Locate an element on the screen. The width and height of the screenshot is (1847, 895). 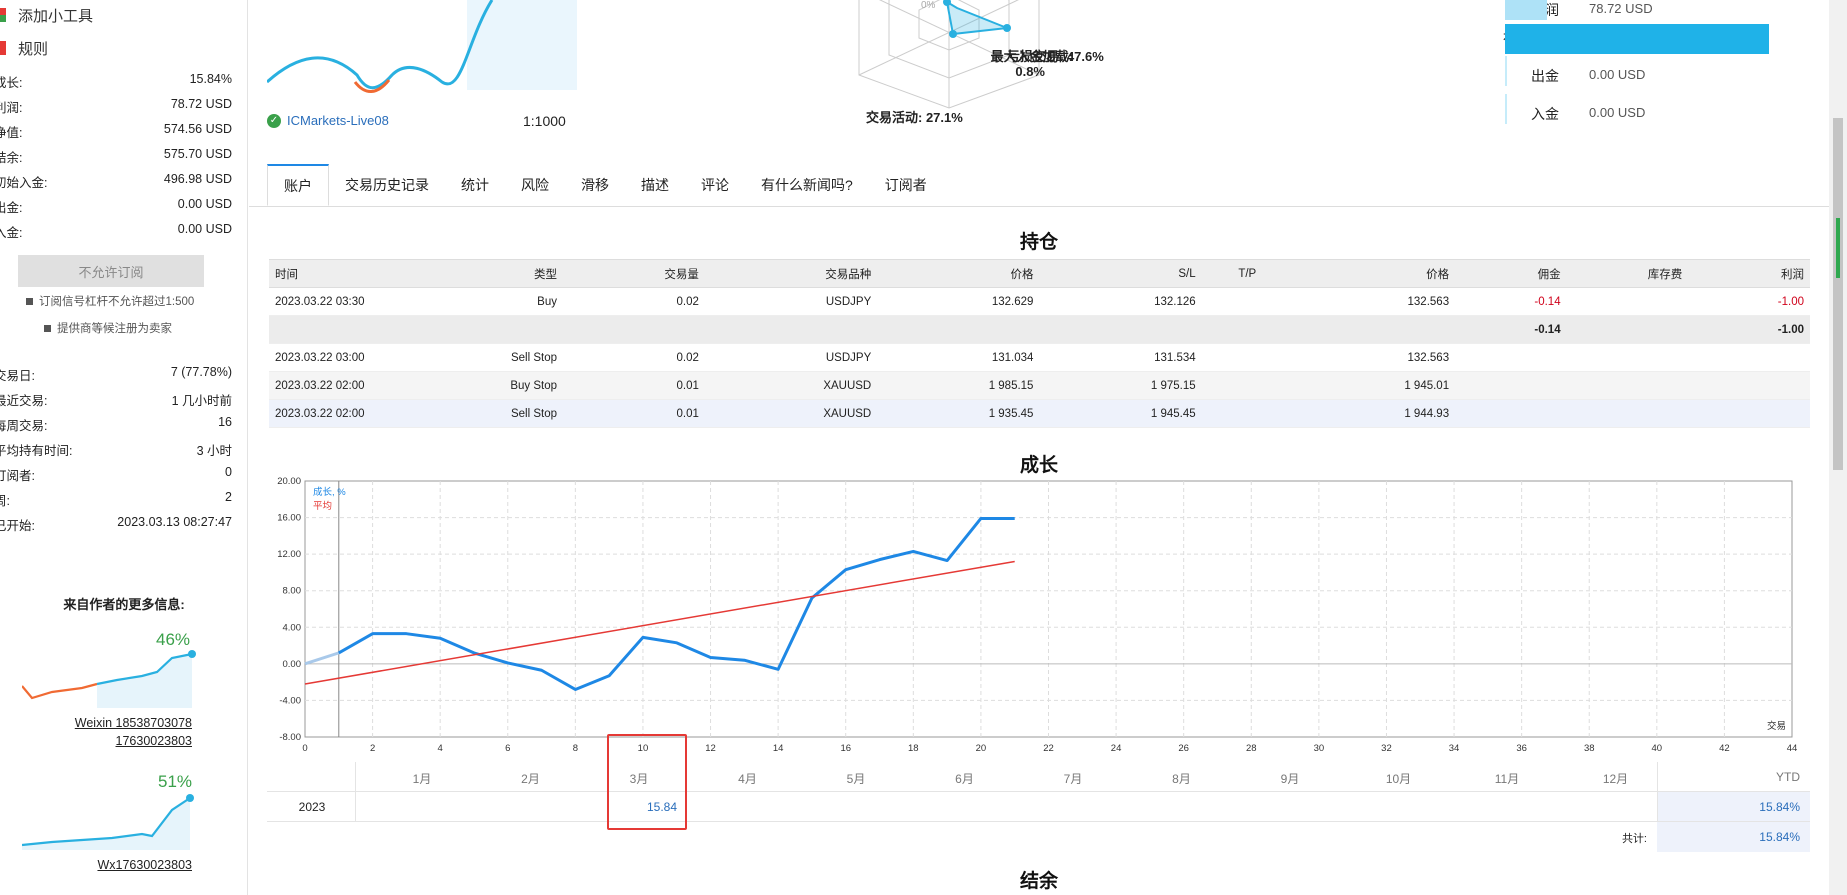
stat2-label: 周: is located at coordinates (5, 501).